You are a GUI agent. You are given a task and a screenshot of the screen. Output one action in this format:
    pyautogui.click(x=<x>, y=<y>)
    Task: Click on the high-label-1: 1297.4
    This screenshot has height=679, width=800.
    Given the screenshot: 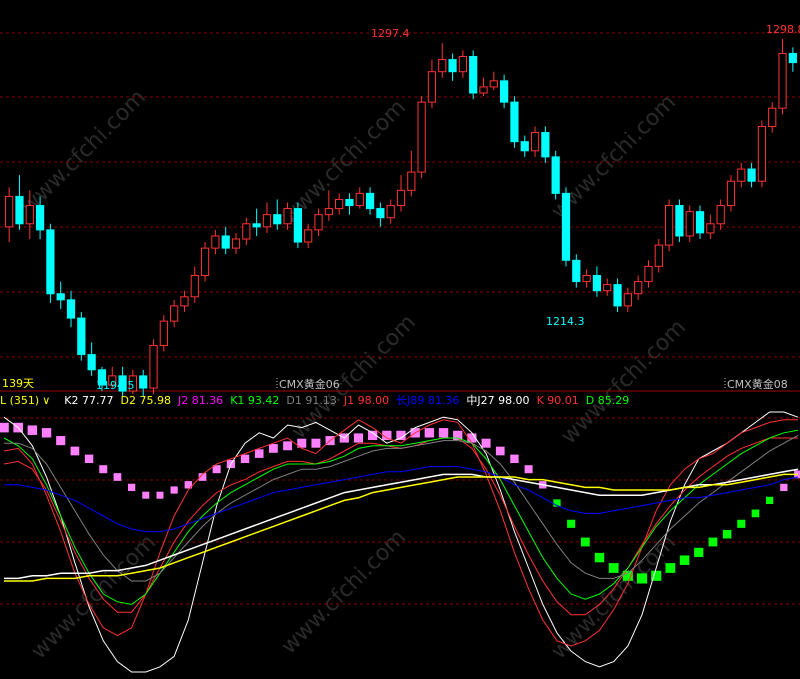 What is the action you would take?
    pyautogui.click(x=390, y=33)
    